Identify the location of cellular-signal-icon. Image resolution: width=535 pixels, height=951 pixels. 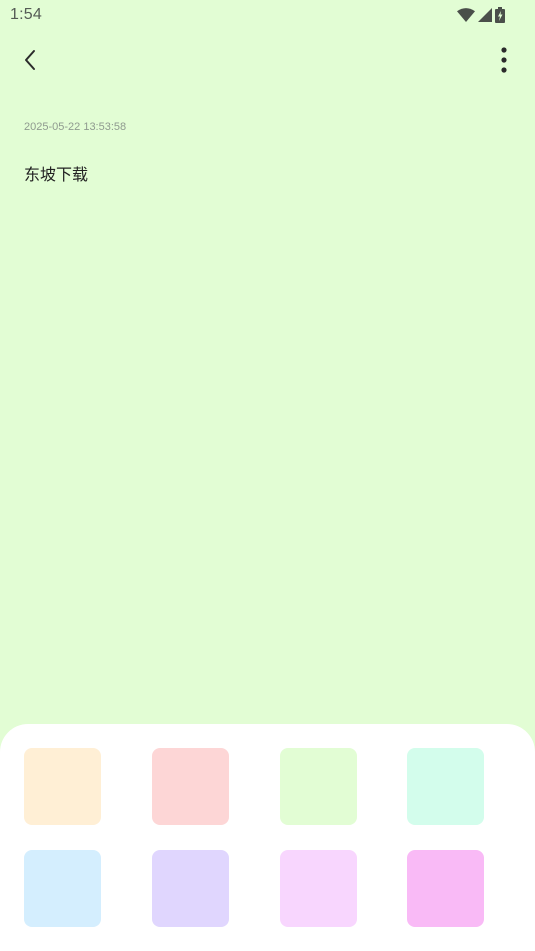
(485, 15).